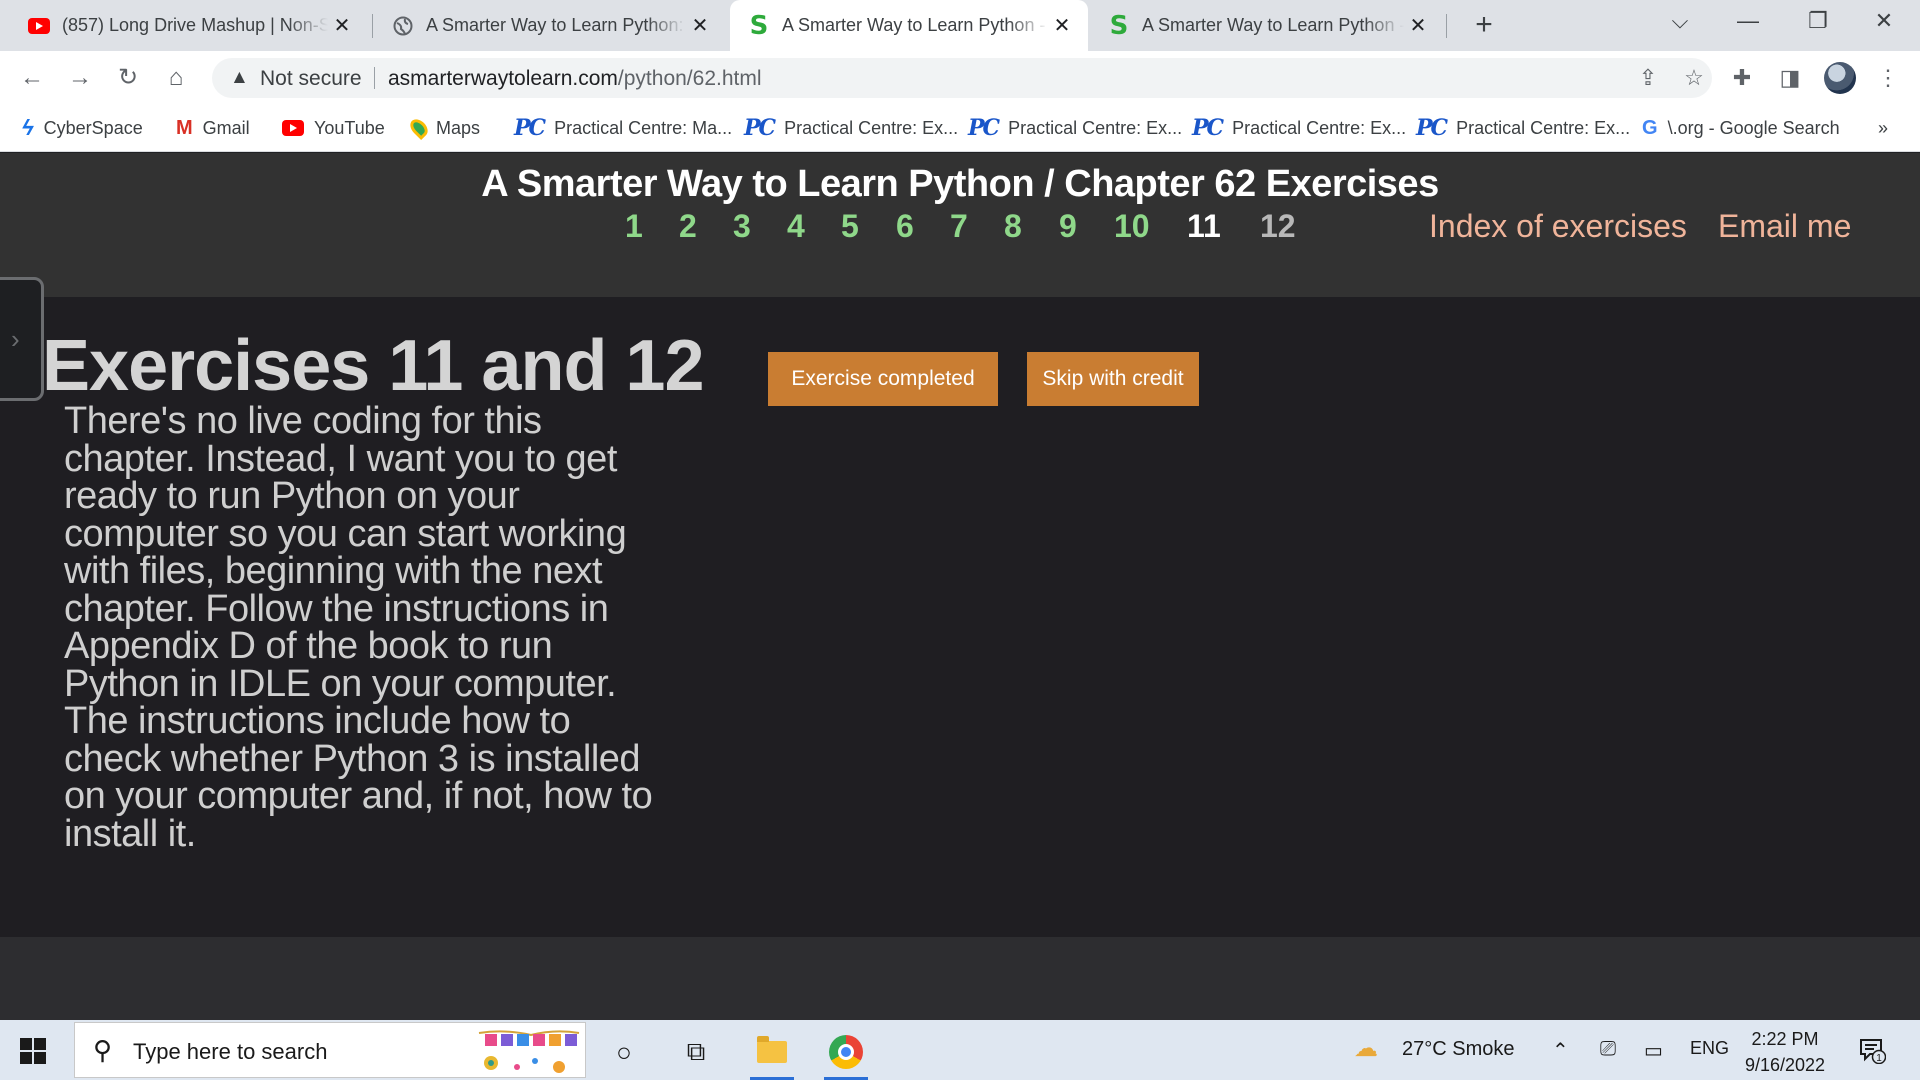 The image size is (1920, 1080). I want to click on exercise-link-9: 9, so click(1068, 226).